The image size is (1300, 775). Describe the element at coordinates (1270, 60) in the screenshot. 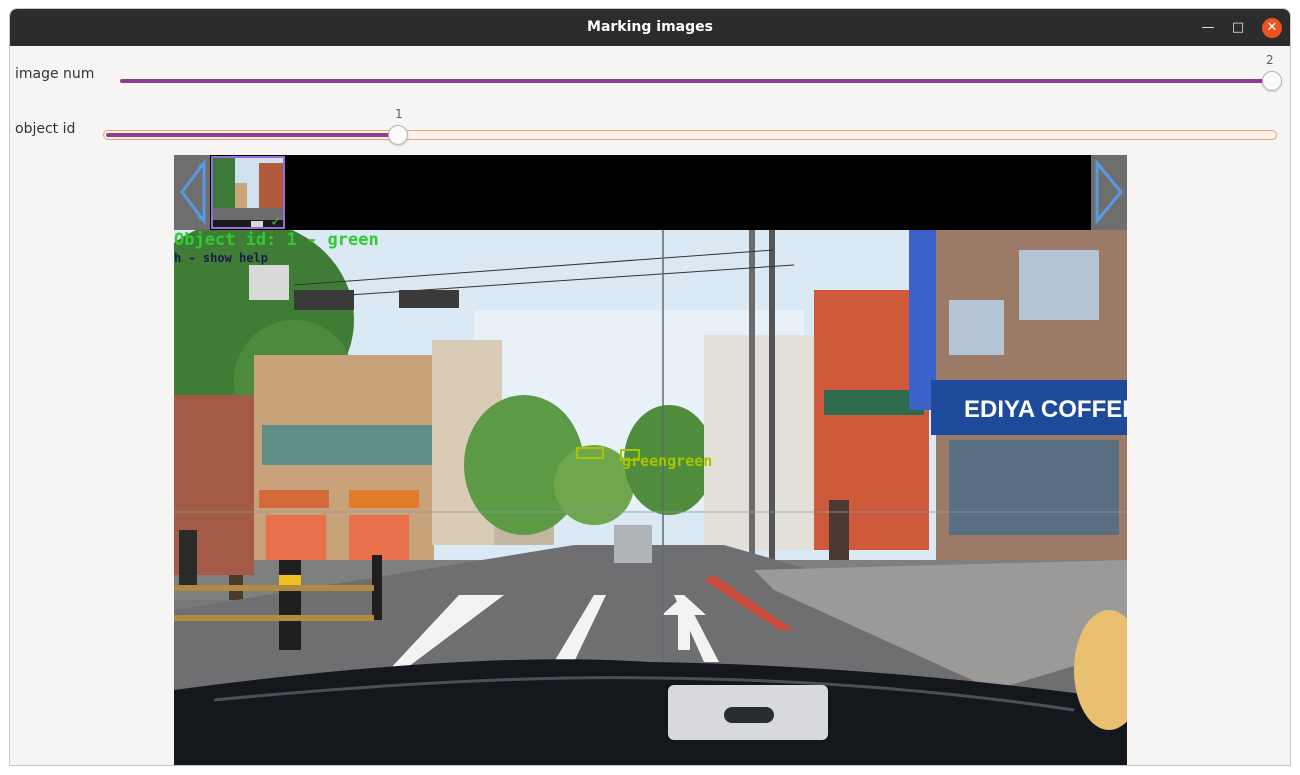

I see `image-num-value: 2` at that location.